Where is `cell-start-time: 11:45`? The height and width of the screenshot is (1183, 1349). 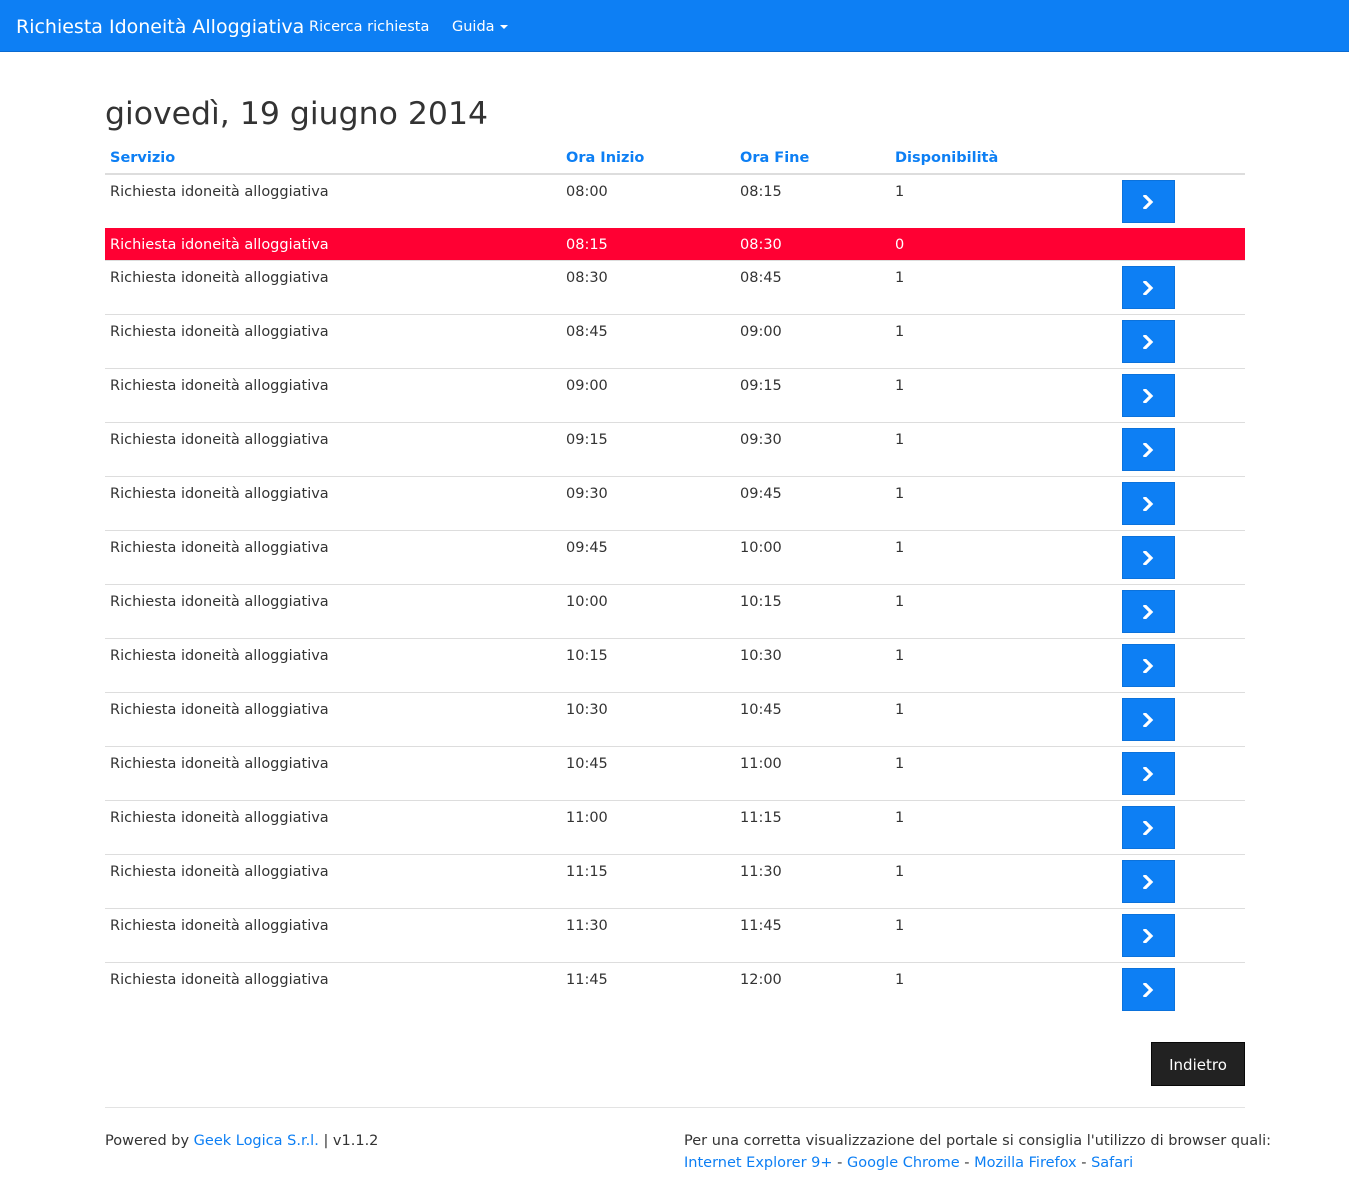
cell-start-time: 11:45 is located at coordinates (648, 988).